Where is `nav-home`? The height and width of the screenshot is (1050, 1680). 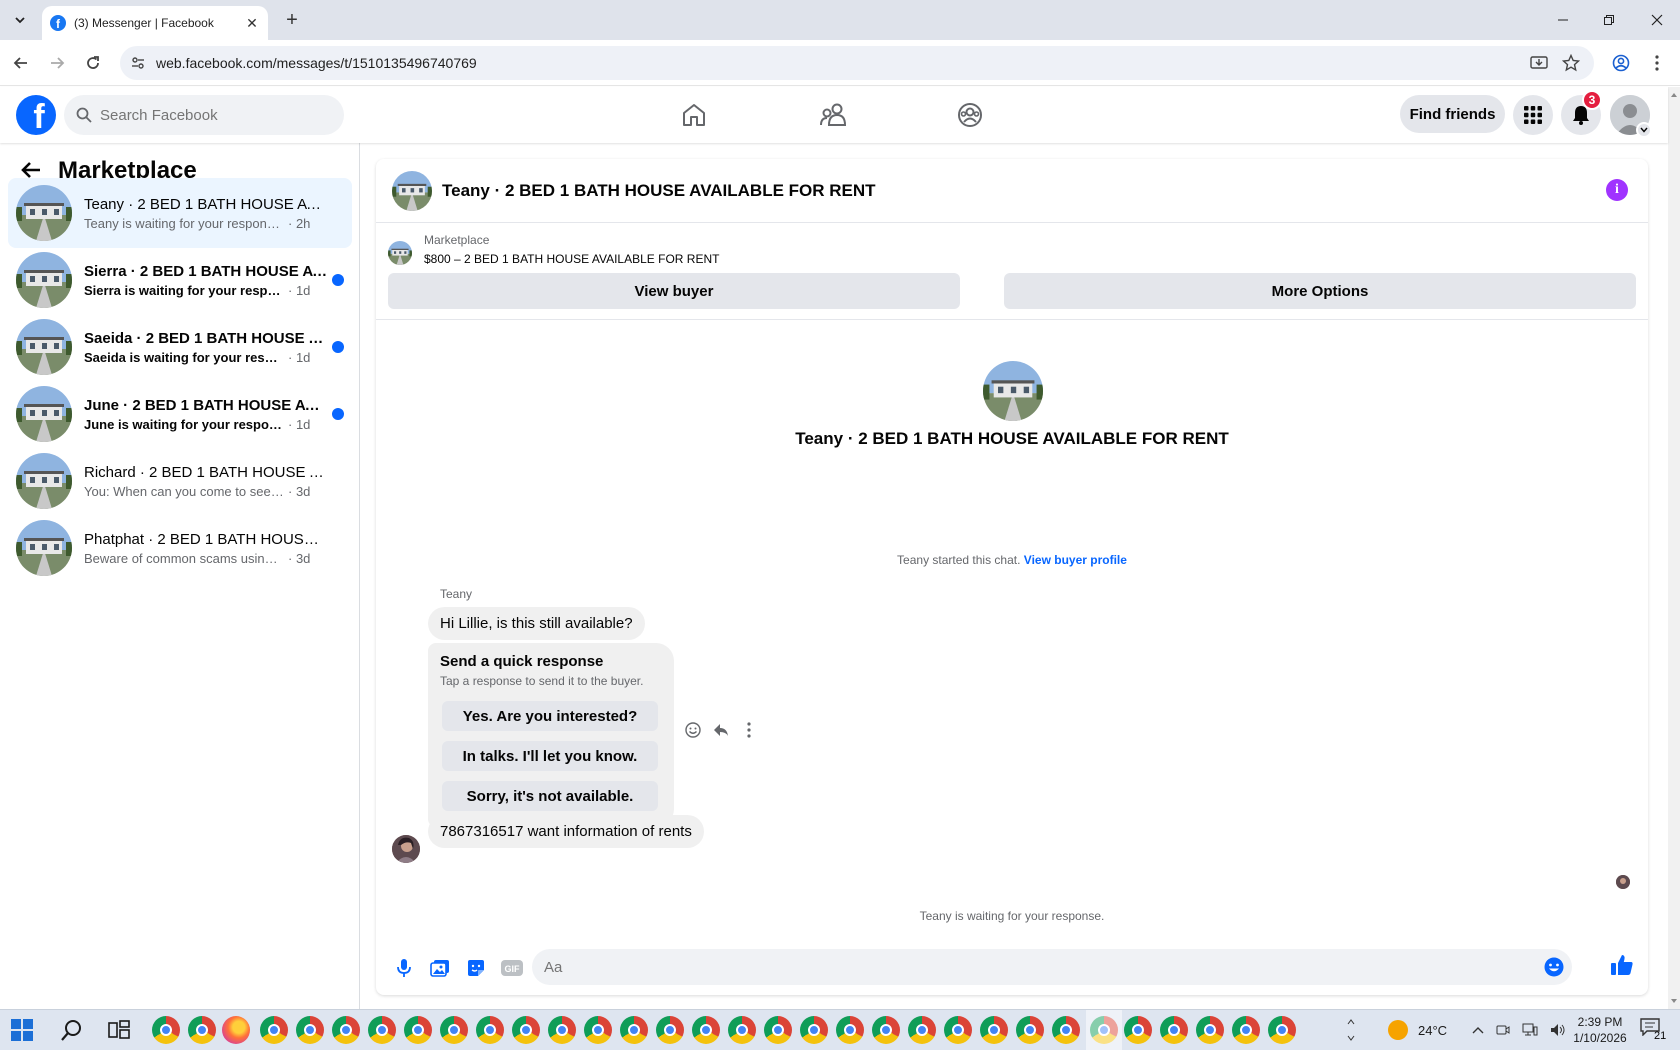
nav-home is located at coordinates (694, 115).